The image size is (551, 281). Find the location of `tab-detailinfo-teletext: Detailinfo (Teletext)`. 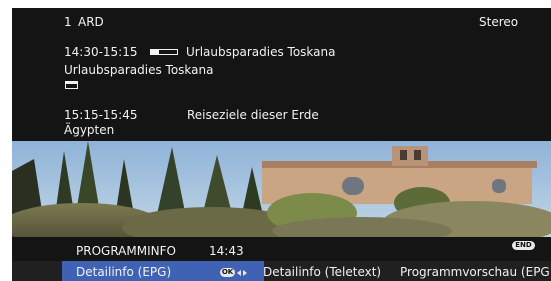

tab-detailinfo-teletext: Detailinfo (Teletext) is located at coordinates (322, 272).